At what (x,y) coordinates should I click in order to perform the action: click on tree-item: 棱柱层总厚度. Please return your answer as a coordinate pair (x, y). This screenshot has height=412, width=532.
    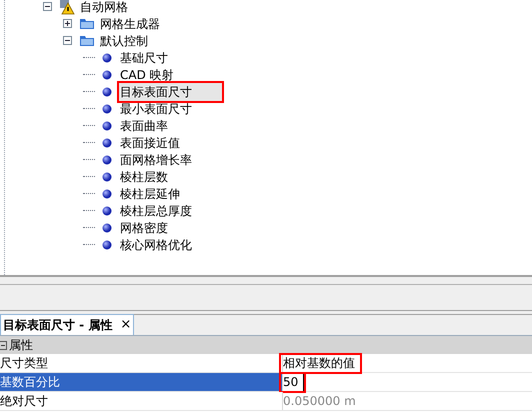
    Looking at the image, I should click on (156, 211).